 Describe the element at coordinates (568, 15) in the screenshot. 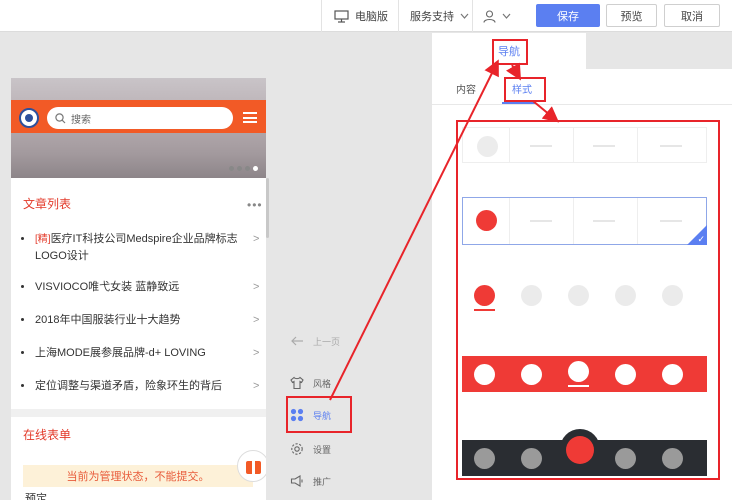

I see `save-button: 保存` at that location.